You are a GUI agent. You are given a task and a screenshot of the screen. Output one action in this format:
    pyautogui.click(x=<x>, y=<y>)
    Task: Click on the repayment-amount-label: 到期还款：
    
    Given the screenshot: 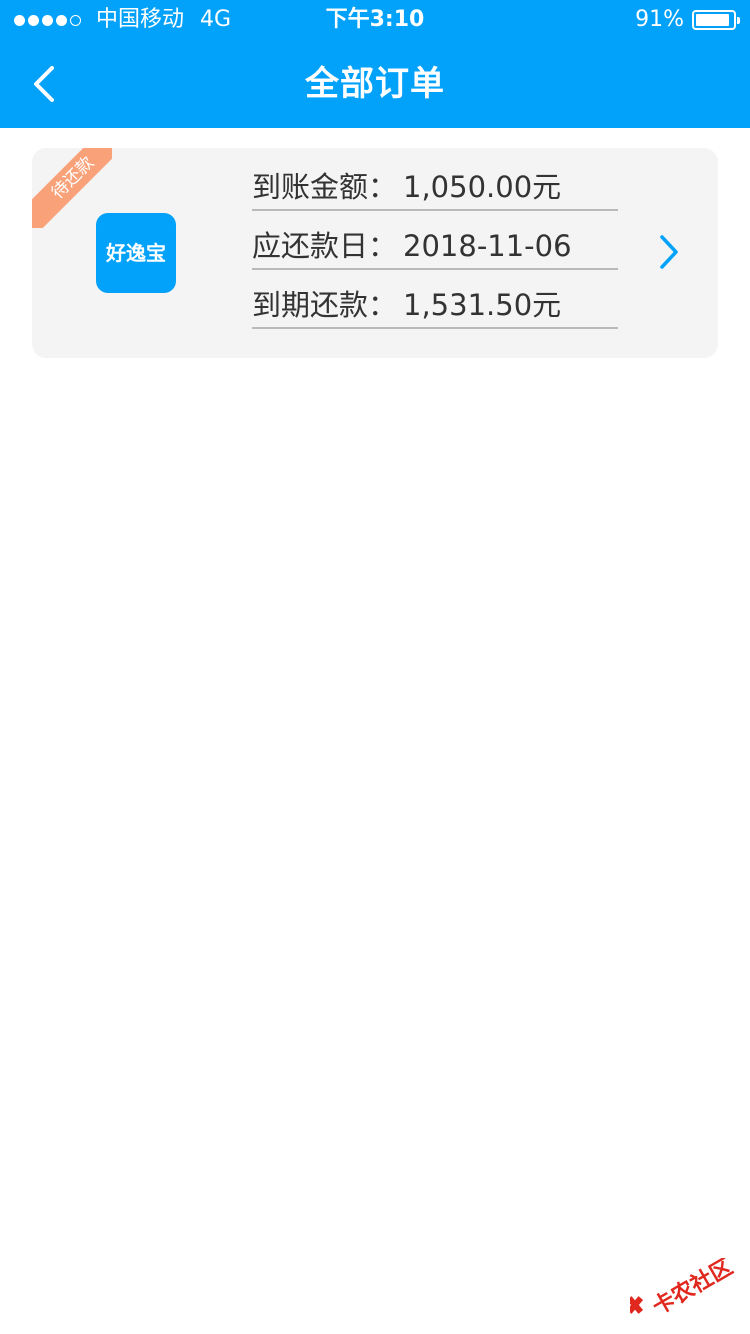 What is the action you would take?
    pyautogui.click(x=325, y=305)
    